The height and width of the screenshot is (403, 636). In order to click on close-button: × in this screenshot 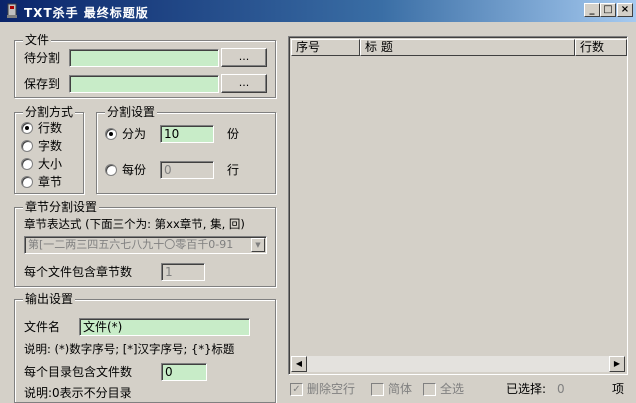, I will do `click(625, 10)`.